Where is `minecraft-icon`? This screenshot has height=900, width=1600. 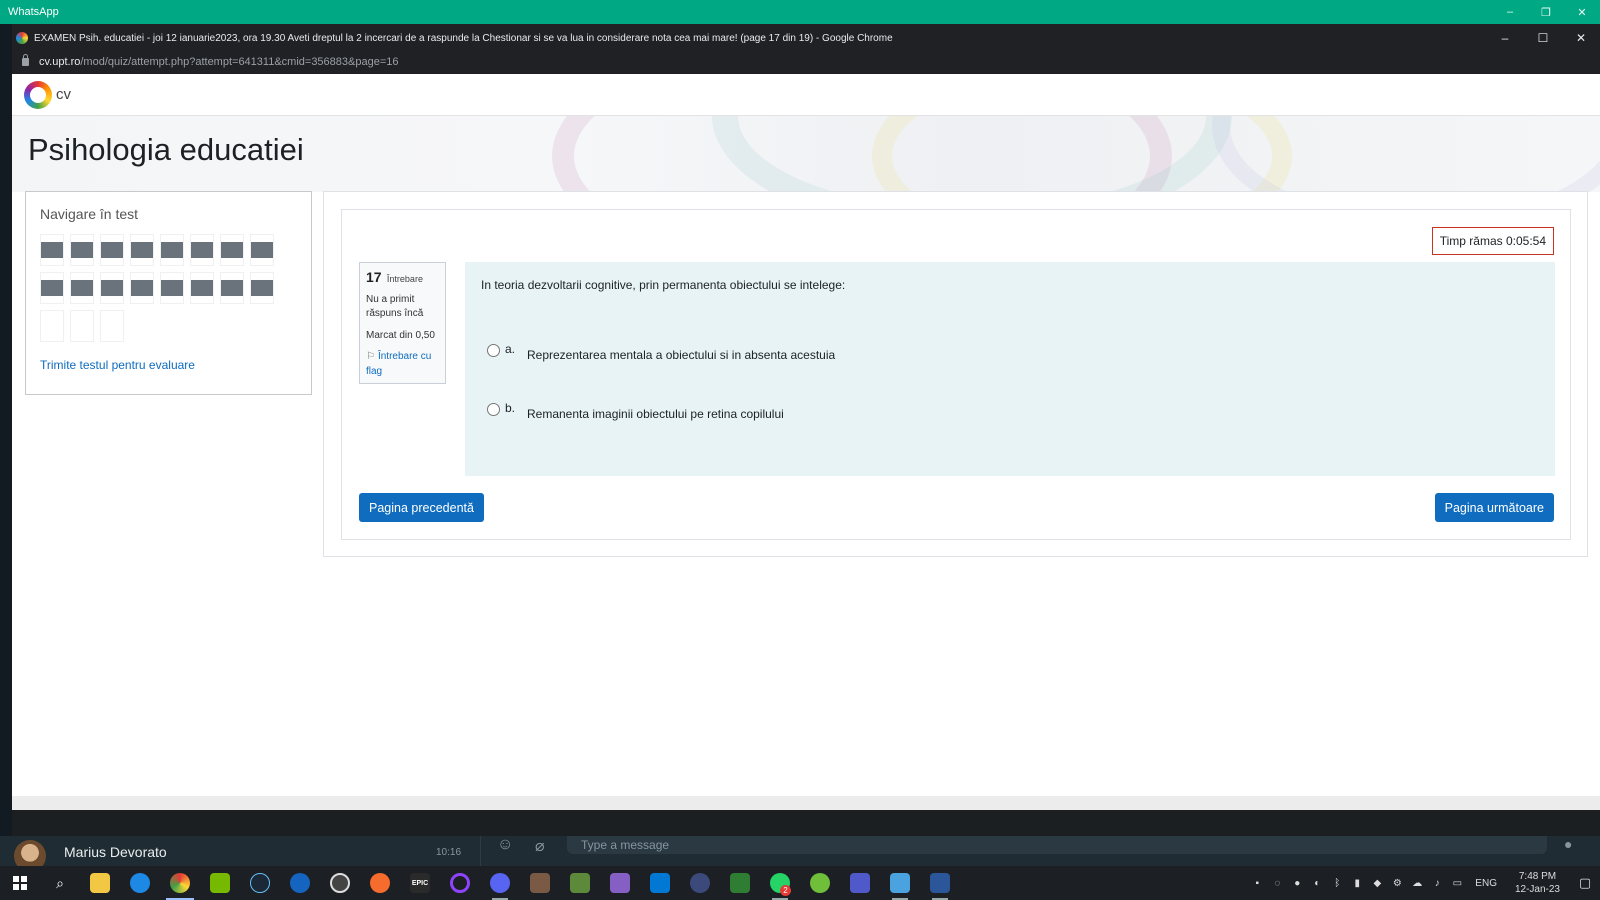 minecraft-icon is located at coordinates (580, 883).